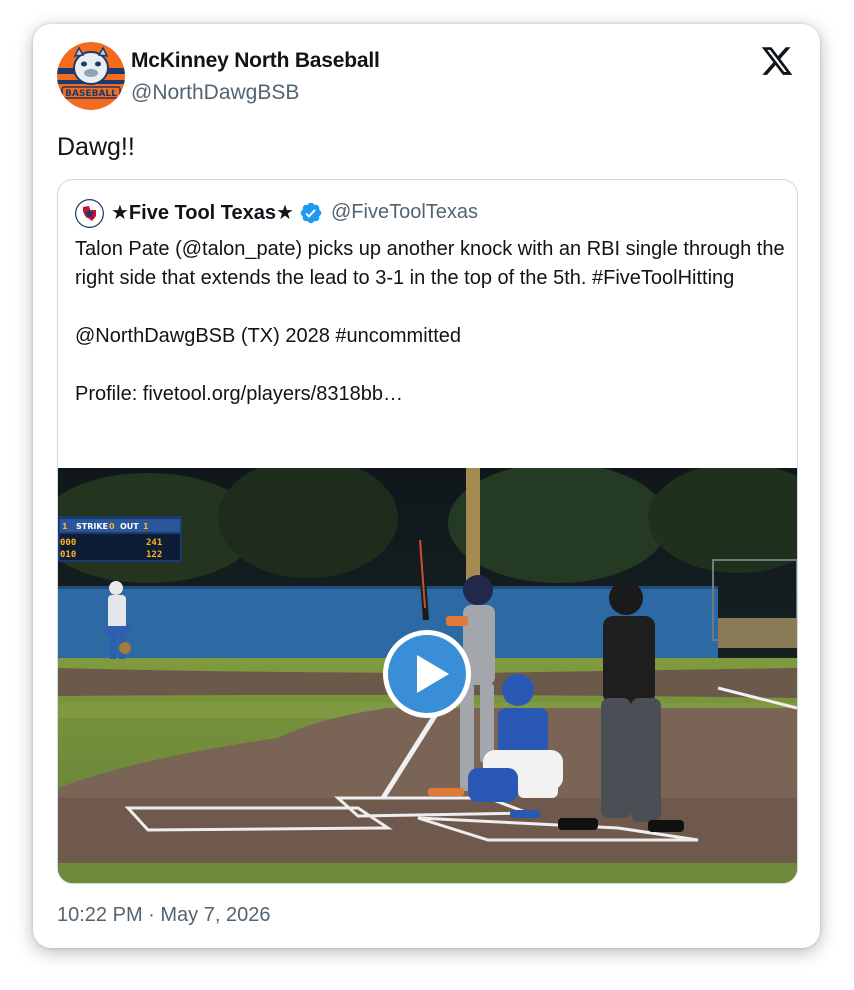 The height and width of the screenshot is (990, 854). Describe the element at coordinates (202, 212) in the screenshot. I see `quoted-name: ★Five Tool Texas★` at that location.